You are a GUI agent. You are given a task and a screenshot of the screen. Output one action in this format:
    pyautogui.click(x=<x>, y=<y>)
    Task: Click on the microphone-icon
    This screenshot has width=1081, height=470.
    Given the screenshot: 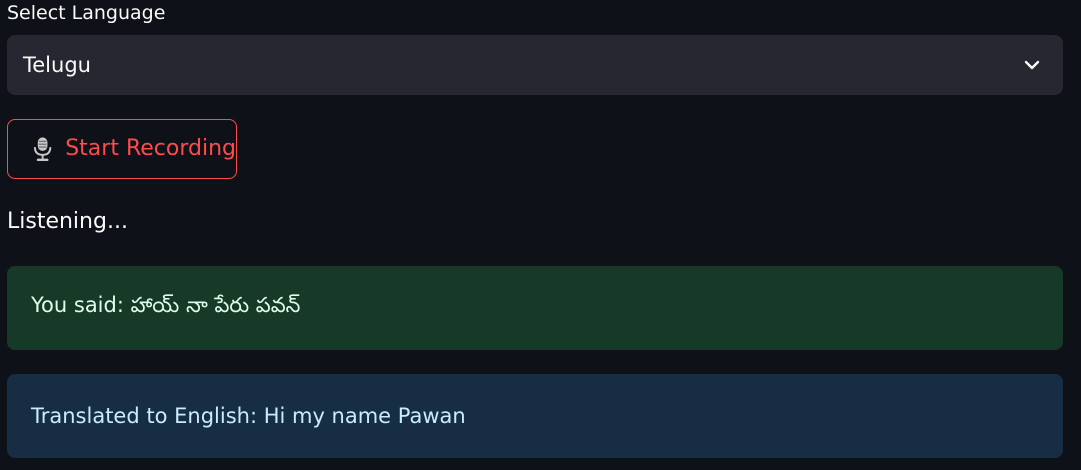 What is the action you would take?
    pyautogui.click(x=42, y=149)
    